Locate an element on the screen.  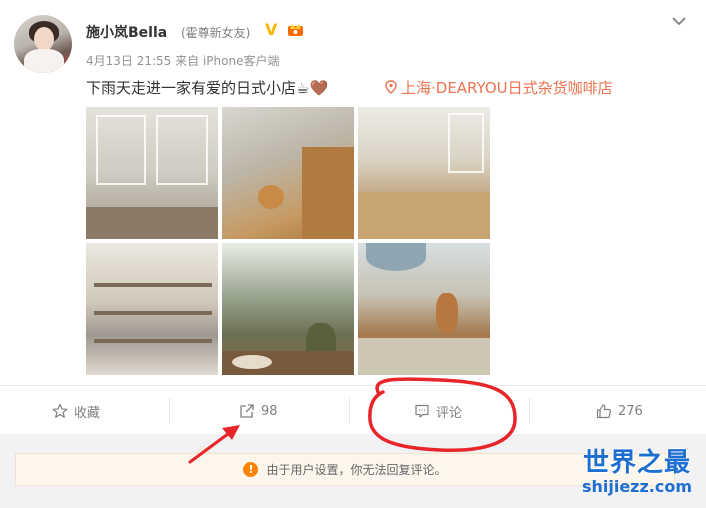
star-icon is located at coordinates (60, 410).